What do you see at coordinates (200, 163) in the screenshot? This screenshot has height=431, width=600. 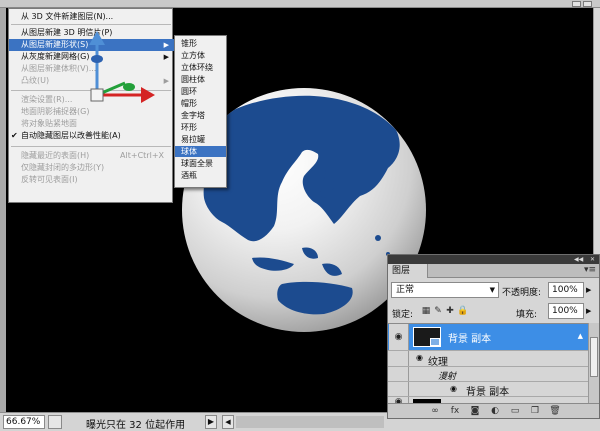 I see `submenu-item-spherical-panorama: 球面全景` at bounding box center [200, 163].